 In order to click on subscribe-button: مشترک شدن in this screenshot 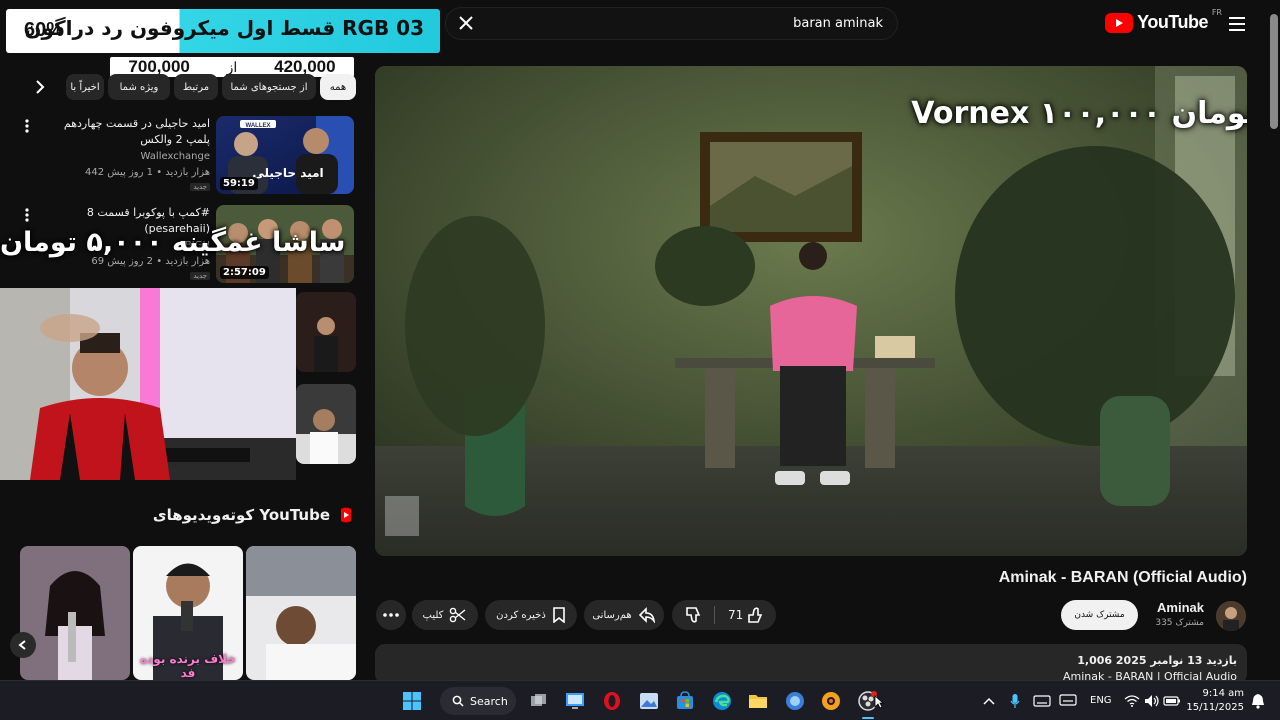, I will do `click(1099, 615)`.